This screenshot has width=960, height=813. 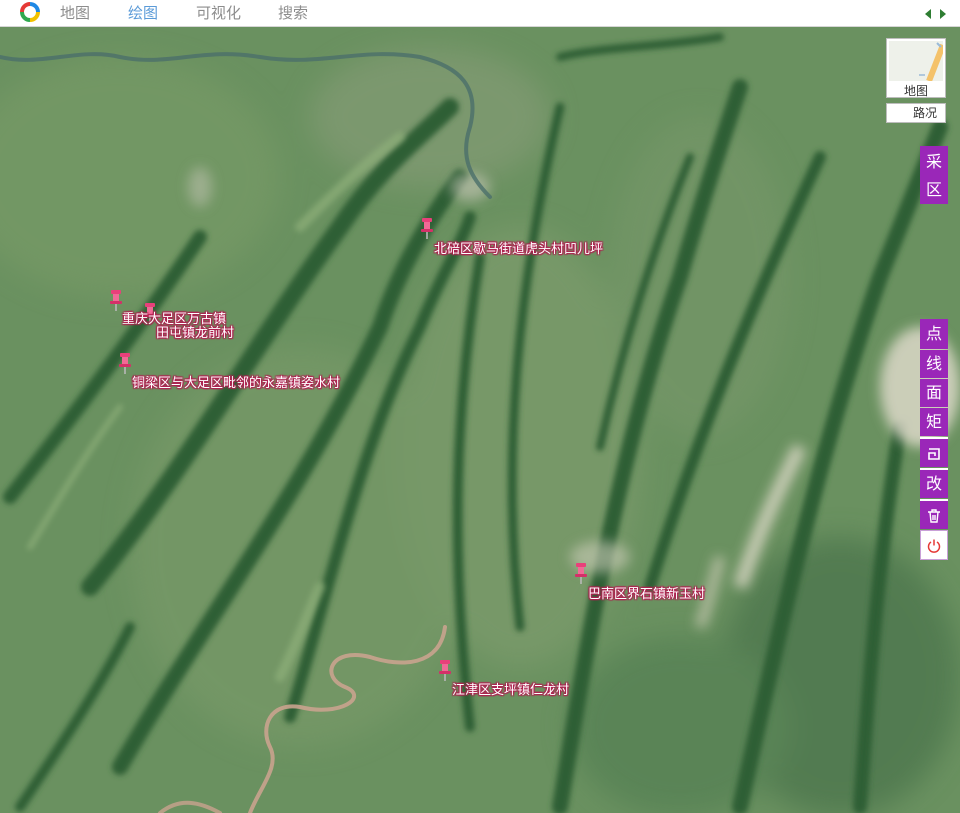 I want to click on draw-toolbar: 点 线 面 矩 改, so click(x=934, y=440).